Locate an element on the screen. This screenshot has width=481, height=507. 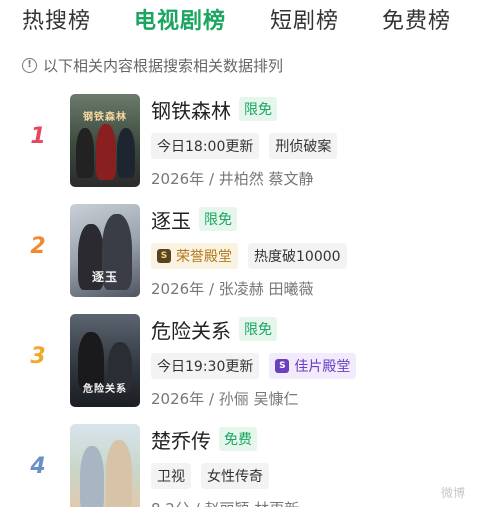
info-icon: ! is located at coordinates (29, 65).